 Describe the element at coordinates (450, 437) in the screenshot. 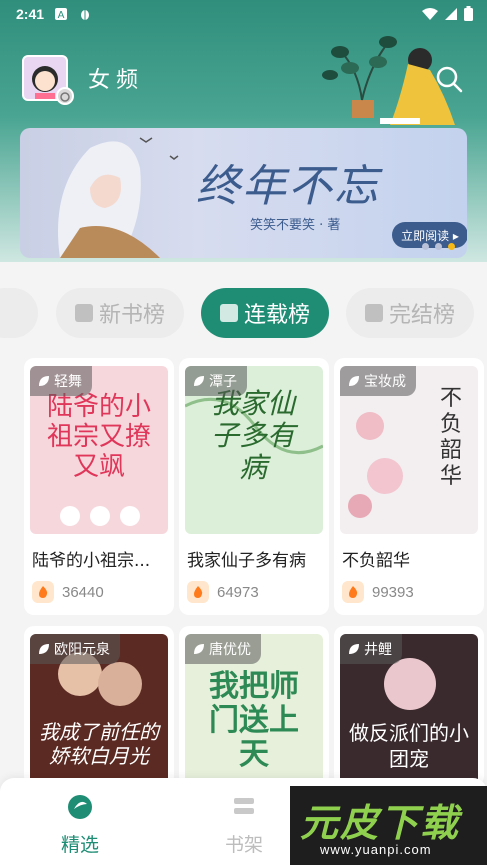

I see `cover-title: 不负韶华` at that location.